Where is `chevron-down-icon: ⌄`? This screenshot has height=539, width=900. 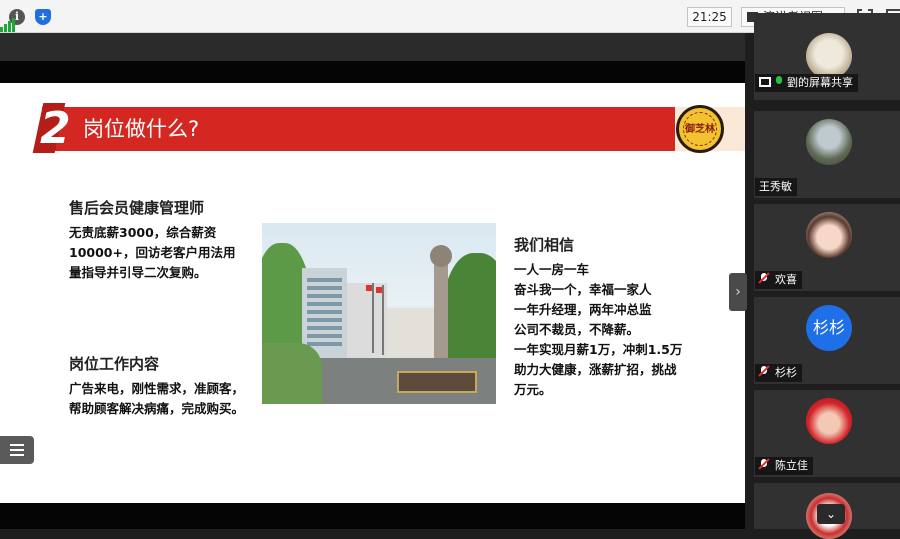
chevron-down-icon: ⌄ is located at coordinates (831, 514).